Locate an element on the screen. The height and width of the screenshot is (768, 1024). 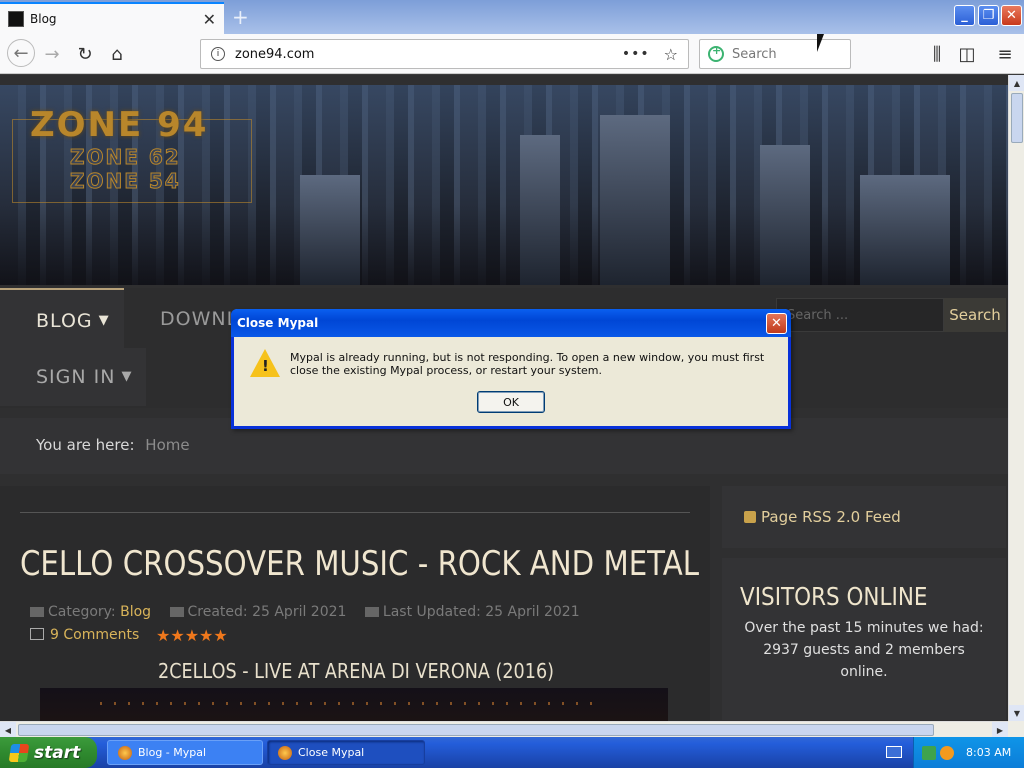
updated-date: Last Updated: 25 April 2021 is located at coordinates (481, 612).